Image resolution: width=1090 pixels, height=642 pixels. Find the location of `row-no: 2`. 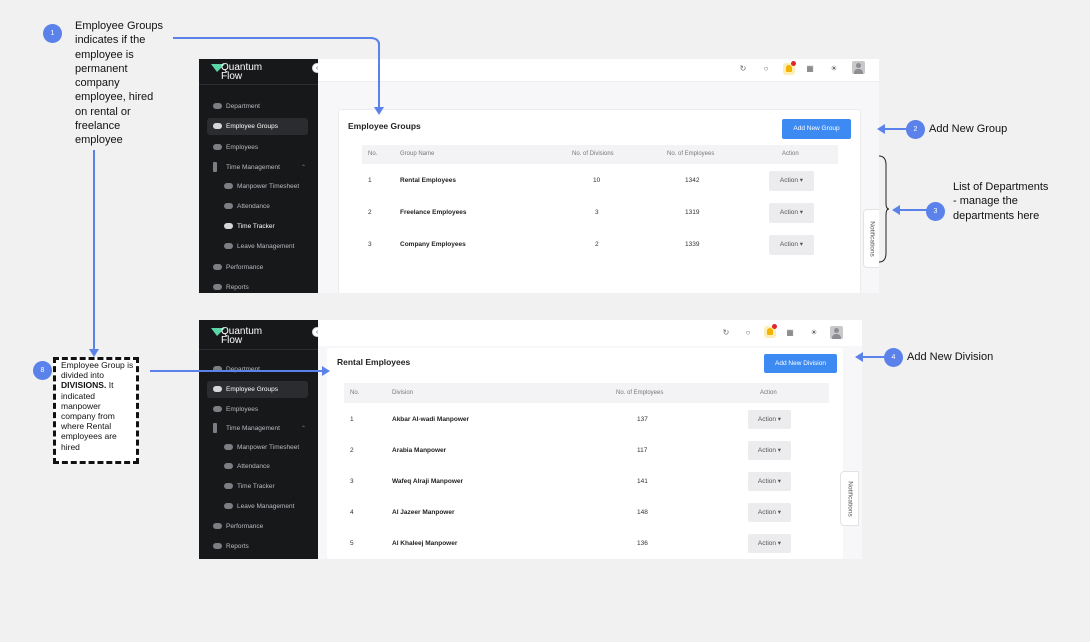

row-no: 2 is located at coordinates (352, 450).